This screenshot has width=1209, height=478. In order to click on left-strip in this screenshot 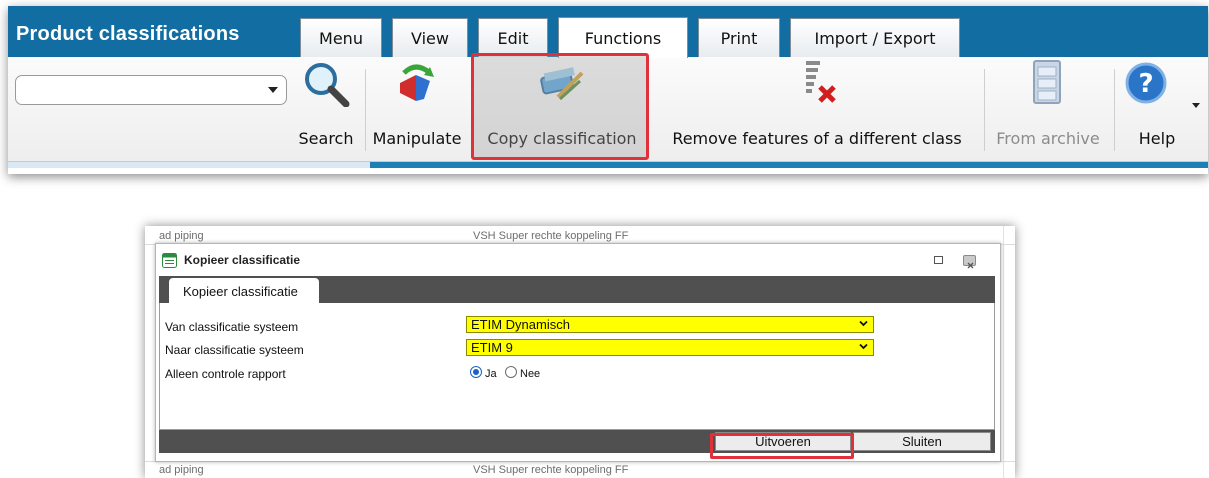, I will do `click(189, 165)`.